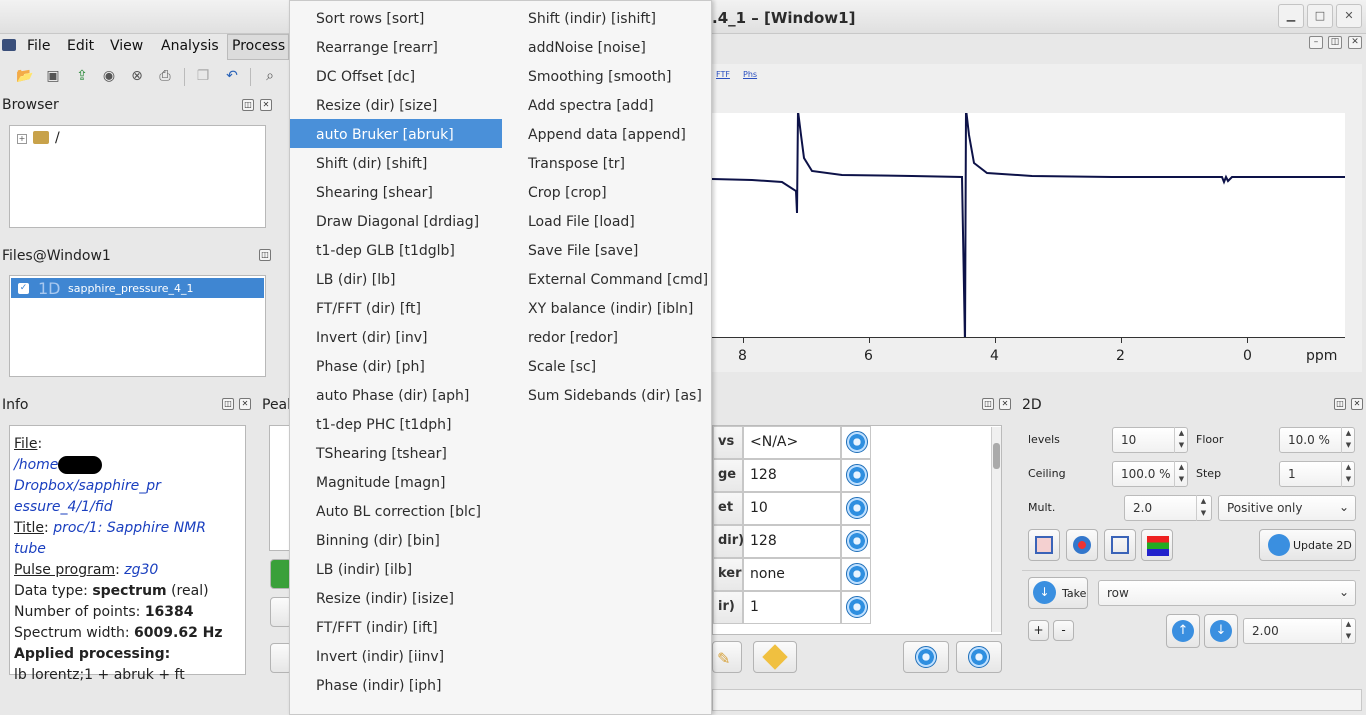 This screenshot has height=715, width=1366. Describe the element at coordinates (1038, 630) in the screenshot. I see `plus-button: +` at that location.